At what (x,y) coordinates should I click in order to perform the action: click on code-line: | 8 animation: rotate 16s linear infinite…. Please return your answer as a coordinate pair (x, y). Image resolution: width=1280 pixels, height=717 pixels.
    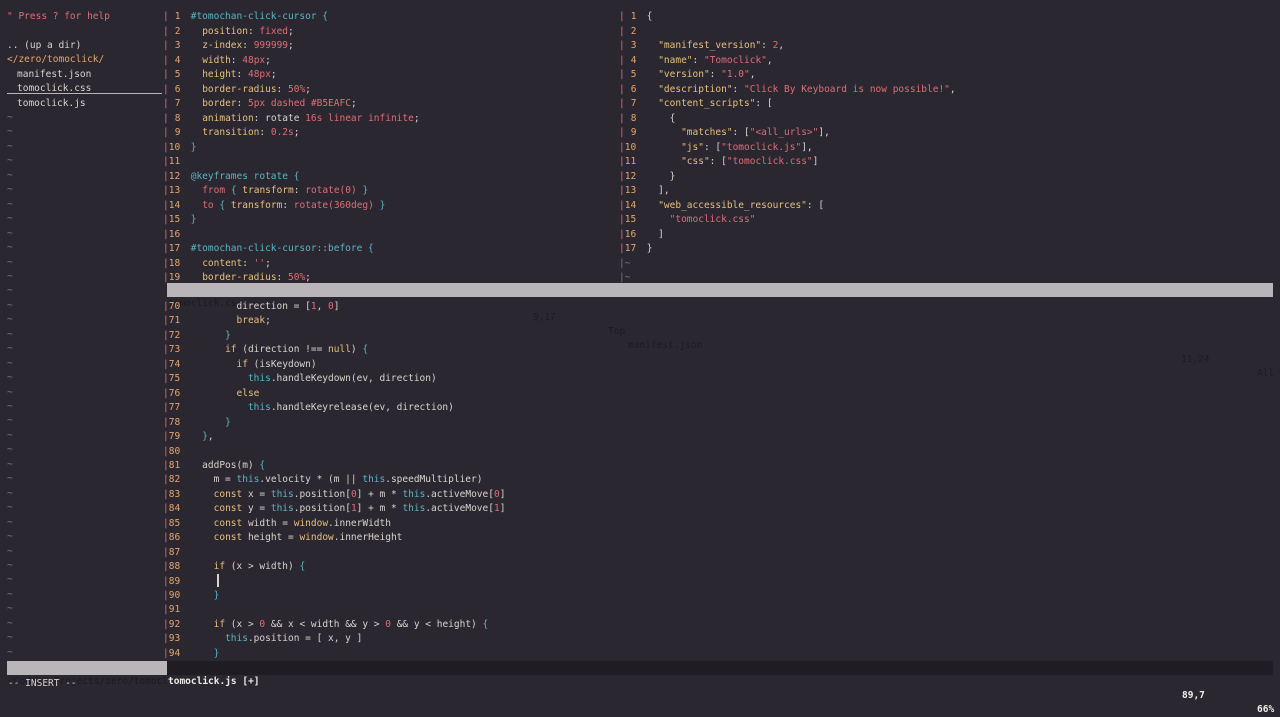
    Looking at the image, I should click on (291, 119).